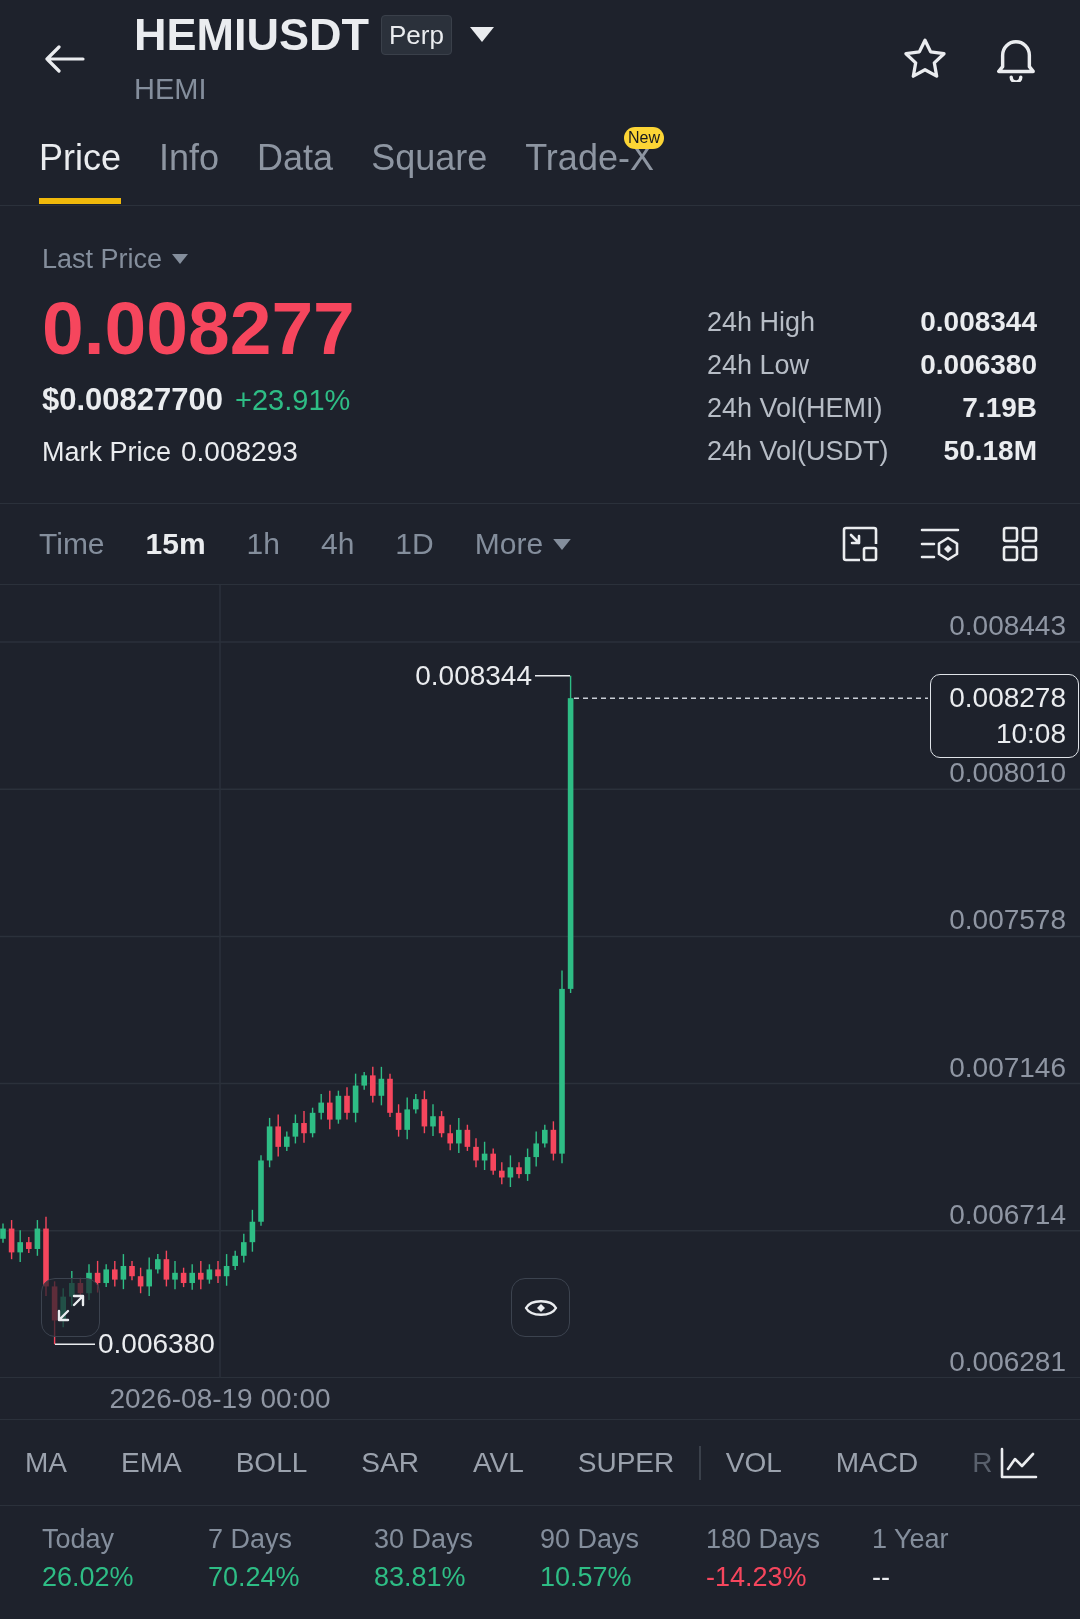  I want to click on tab: Data, so click(295, 161).